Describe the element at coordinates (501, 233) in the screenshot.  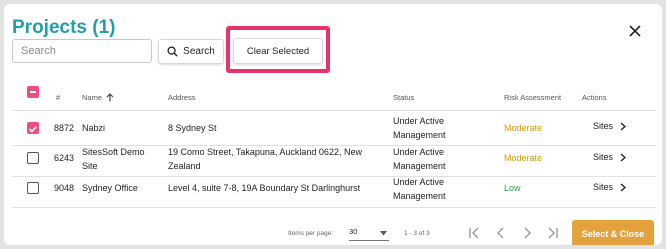
I see `previous-page-icon` at that location.